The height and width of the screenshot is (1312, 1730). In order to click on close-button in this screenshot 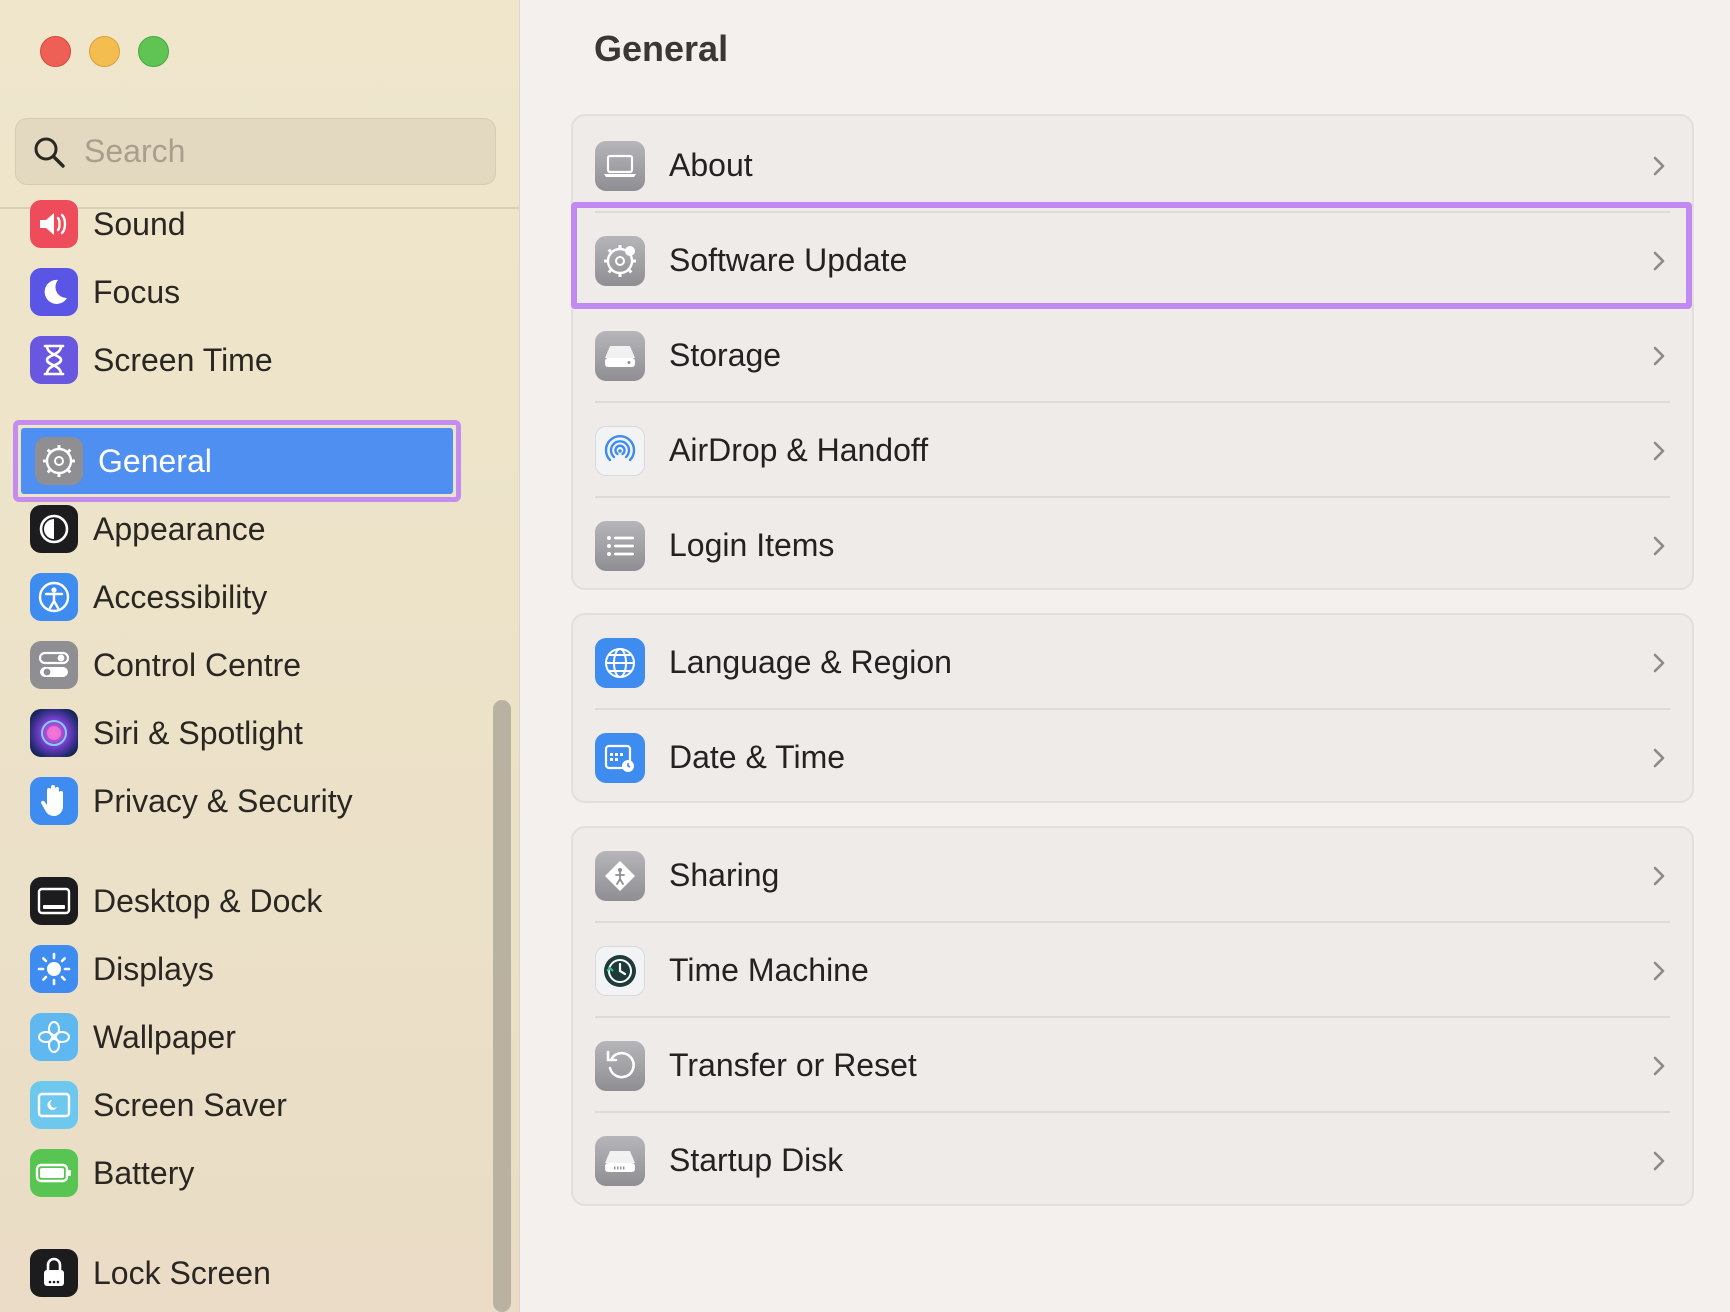, I will do `click(55, 51)`.